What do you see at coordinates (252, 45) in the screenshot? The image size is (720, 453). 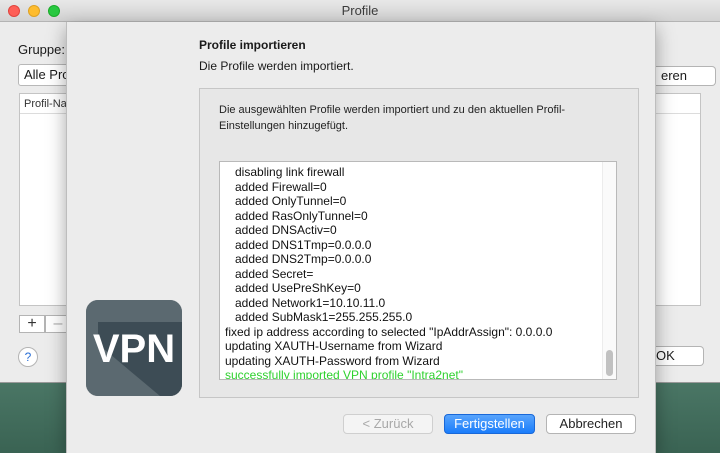 I see `sheet-title: Profile importieren` at bounding box center [252, 45].